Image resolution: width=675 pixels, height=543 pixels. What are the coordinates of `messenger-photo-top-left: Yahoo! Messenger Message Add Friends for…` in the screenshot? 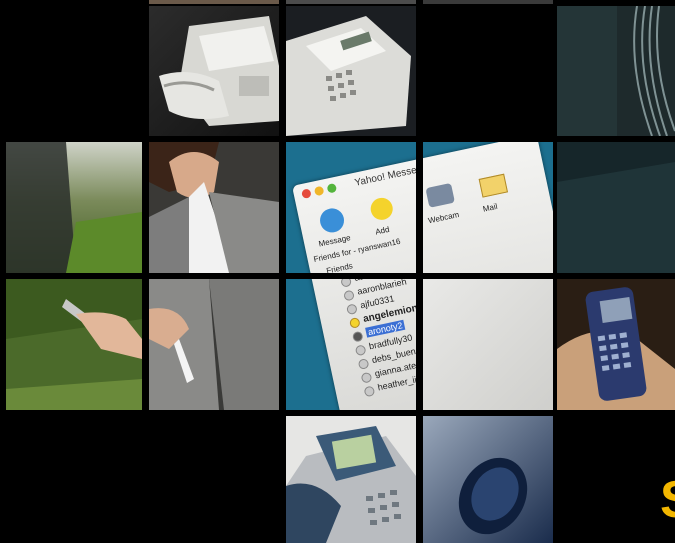 It's located at (351, 207).